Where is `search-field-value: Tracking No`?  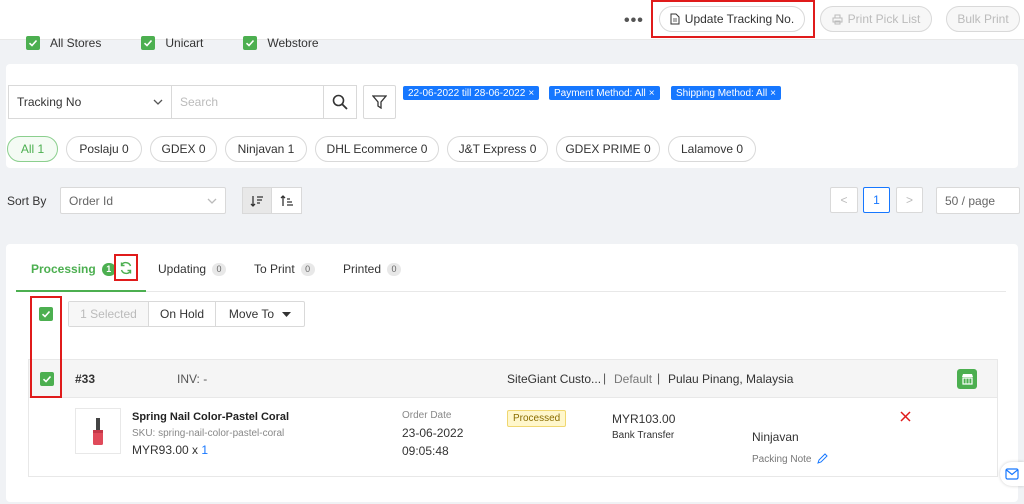 search-field-value: Tracking No is located at coordinates (49, 102).